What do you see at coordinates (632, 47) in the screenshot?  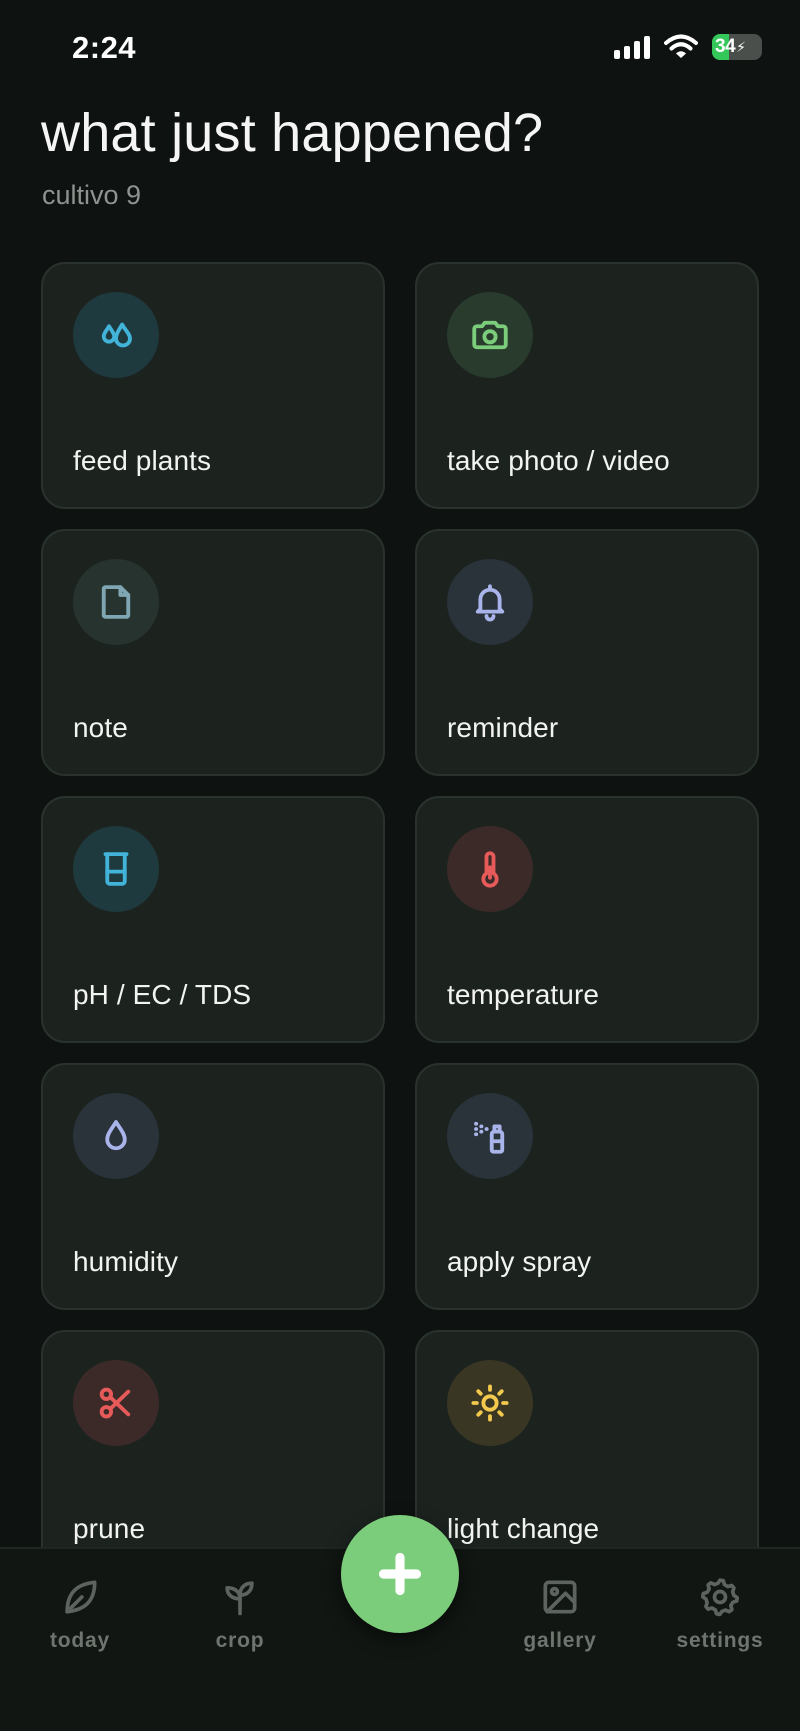 I see `cellular-signal-icon` at bounding box center [632, 47].